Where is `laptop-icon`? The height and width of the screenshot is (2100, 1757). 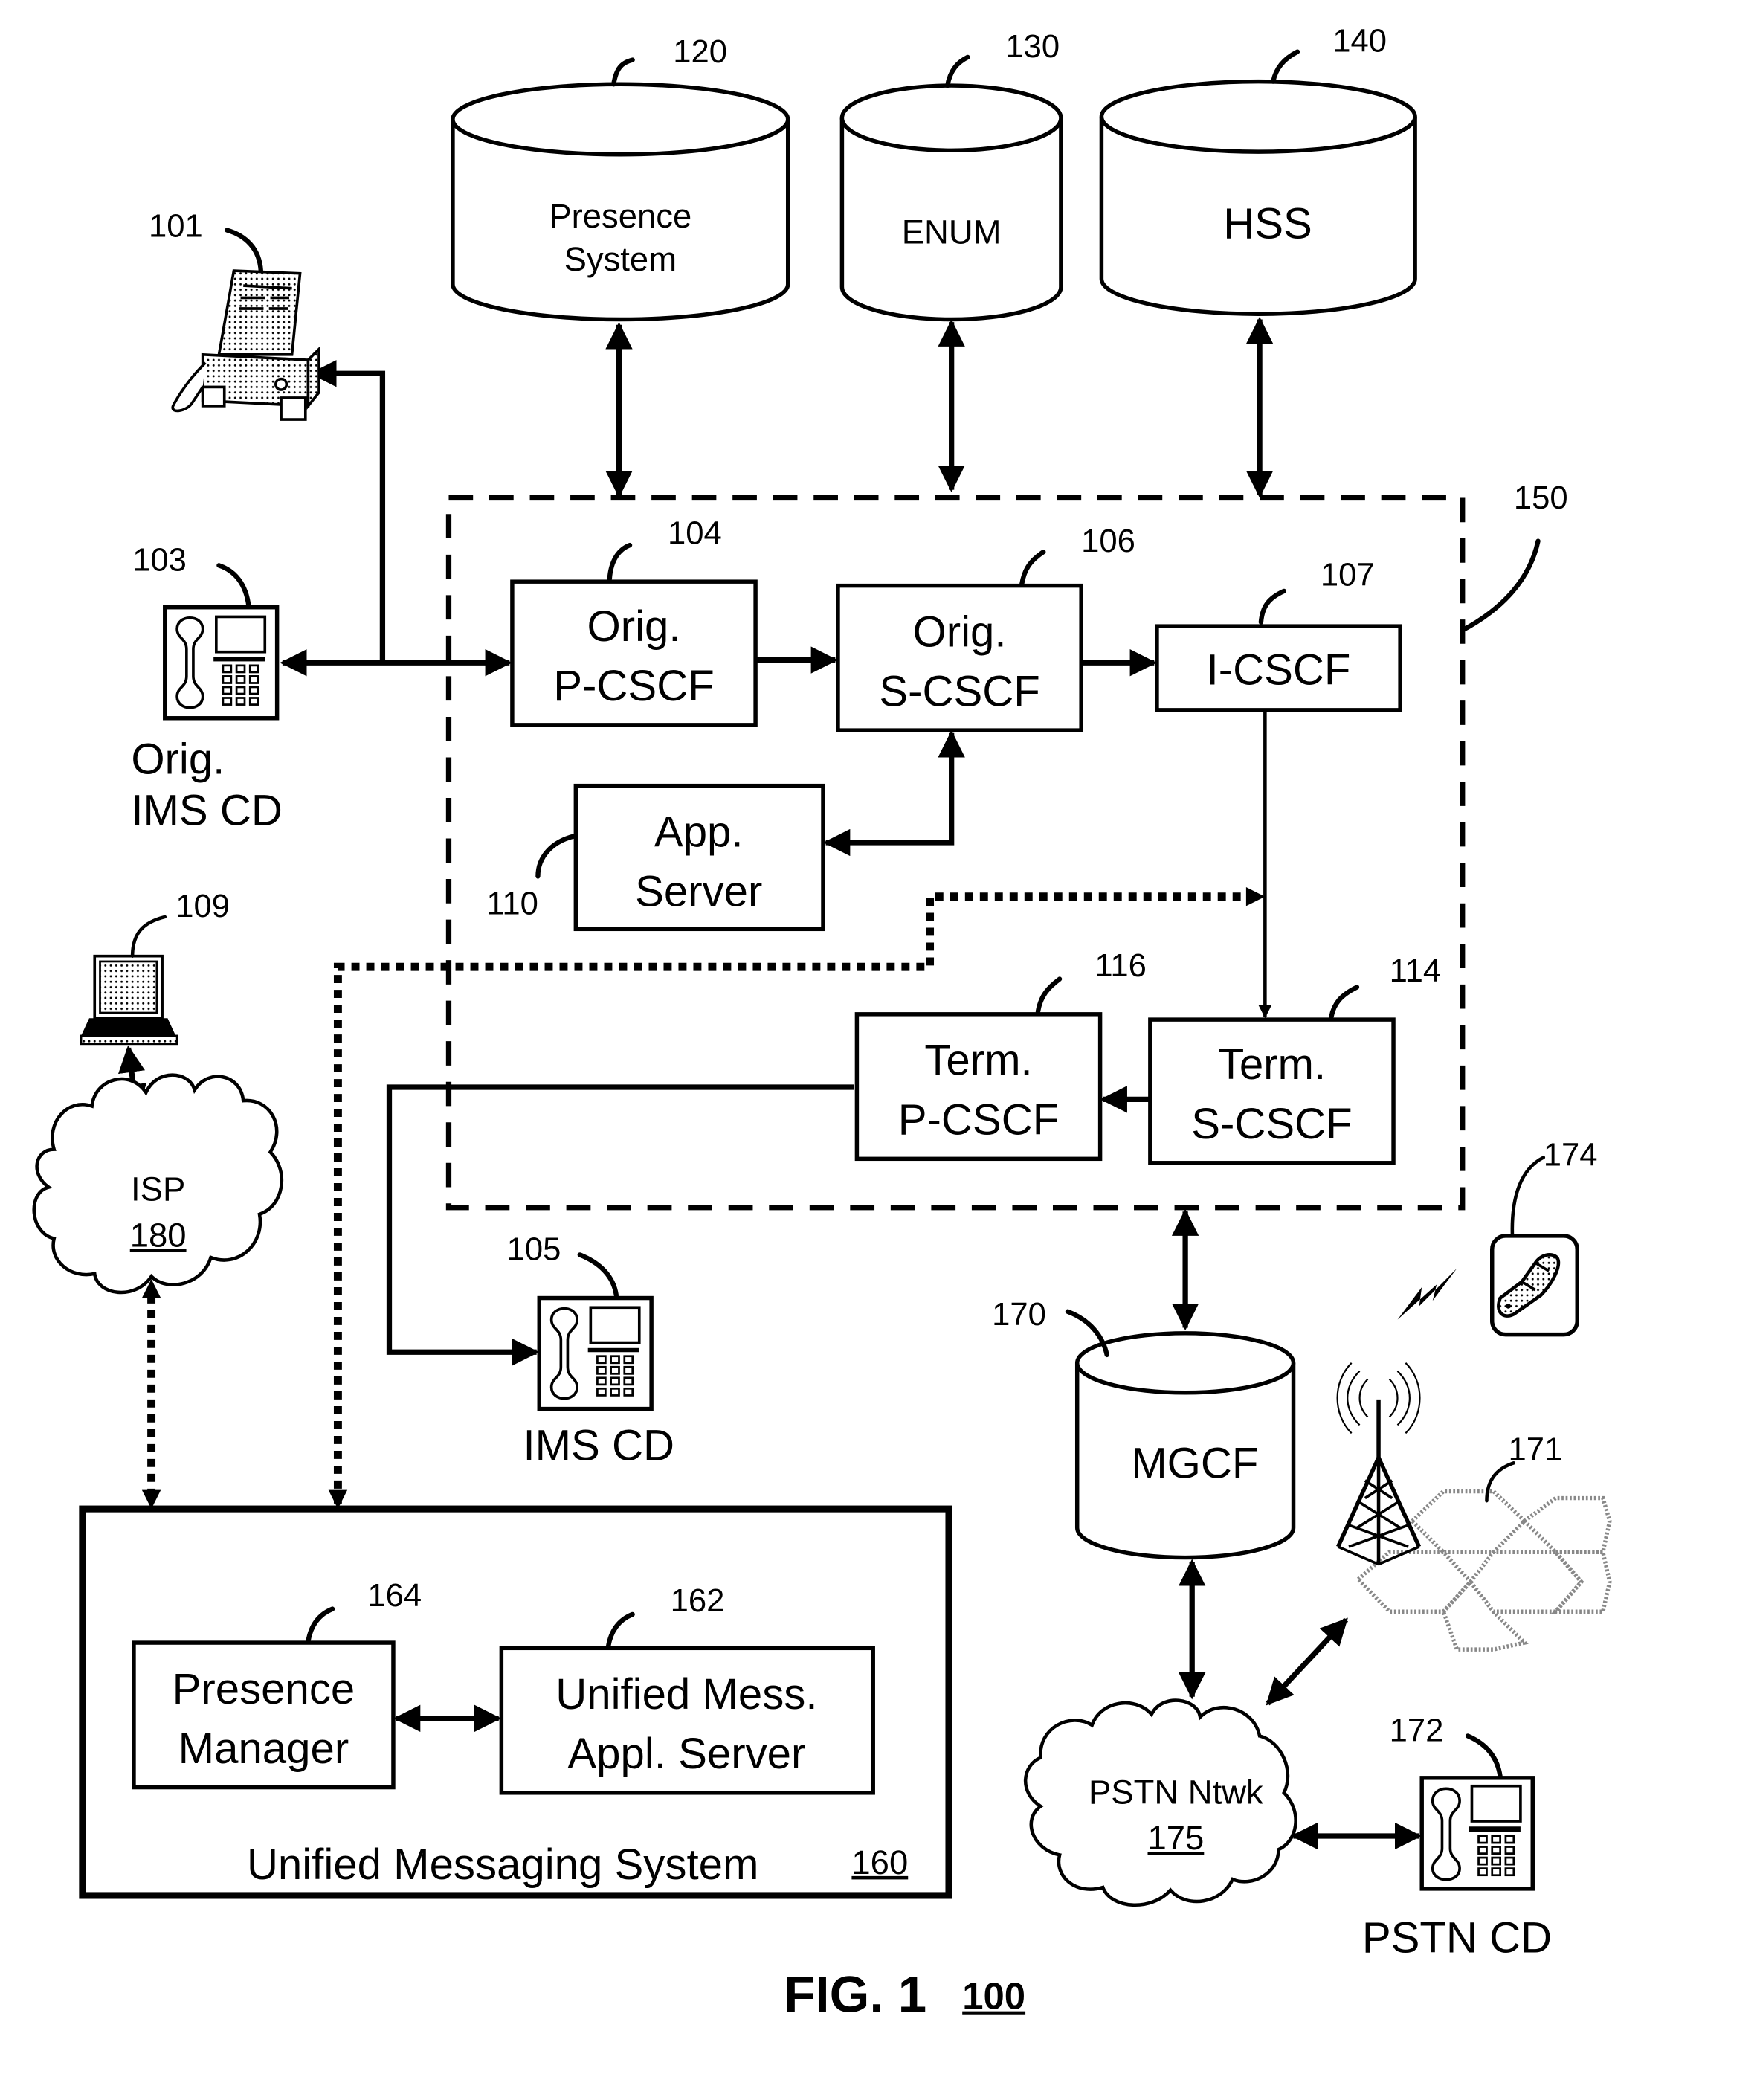 laptop-icon is located at coordinates (129, 1000).